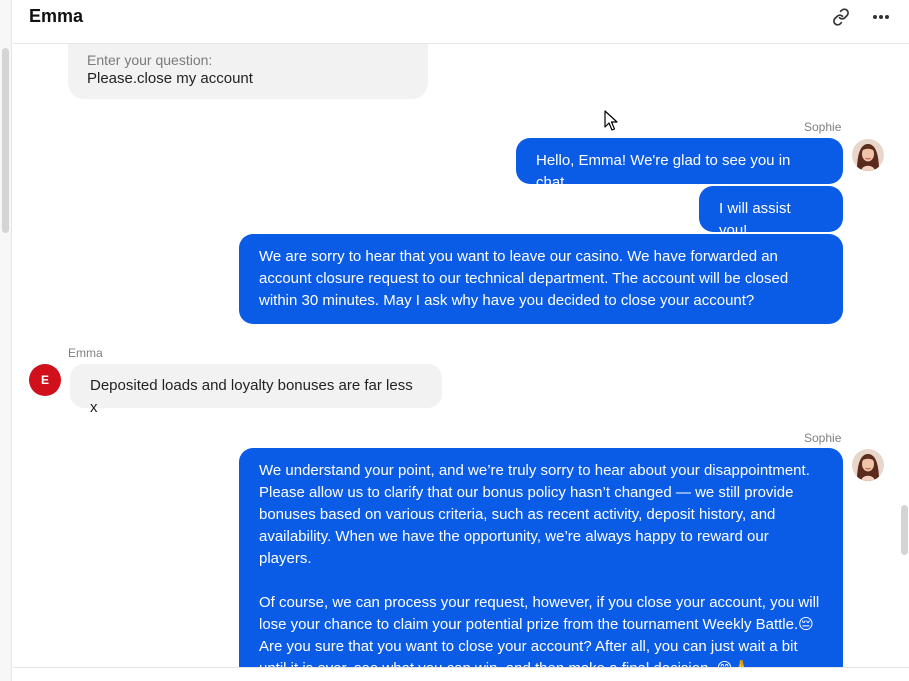 Image resolution: width=909 pixels, height=681 pixels. I want to click on left-scrollbar-thumb, so click(5, 140).